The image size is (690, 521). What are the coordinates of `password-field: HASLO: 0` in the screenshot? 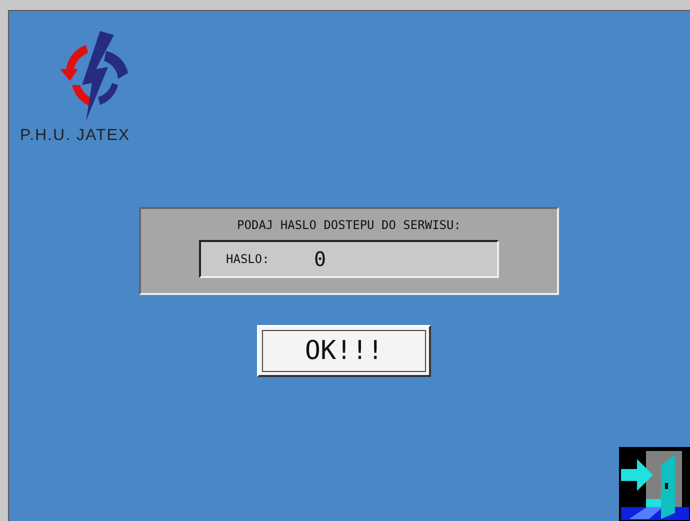 It's located at (349, 259).